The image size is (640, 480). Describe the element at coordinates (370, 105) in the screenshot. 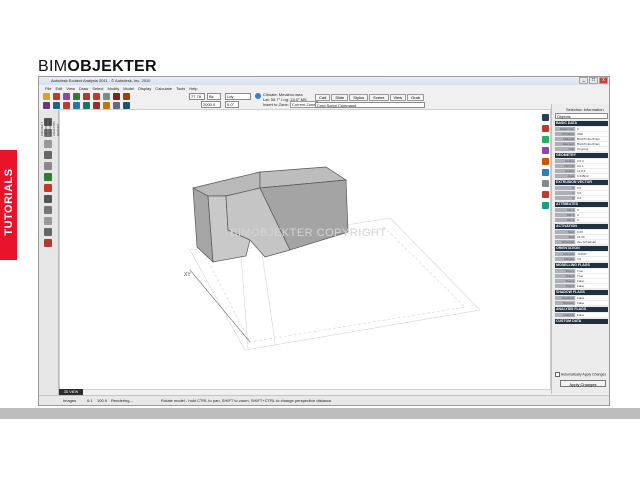

I see `script-command-field: Cmd Script Command` at that location.